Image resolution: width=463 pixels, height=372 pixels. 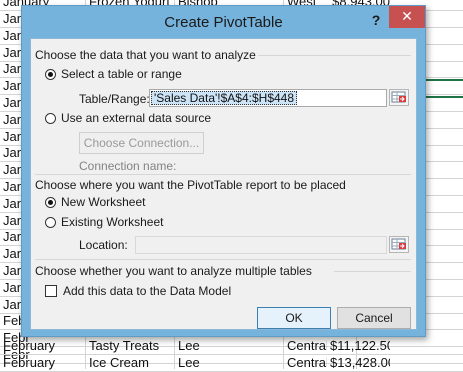 I want to click on radio-external-source, so click(x=50, y=118).